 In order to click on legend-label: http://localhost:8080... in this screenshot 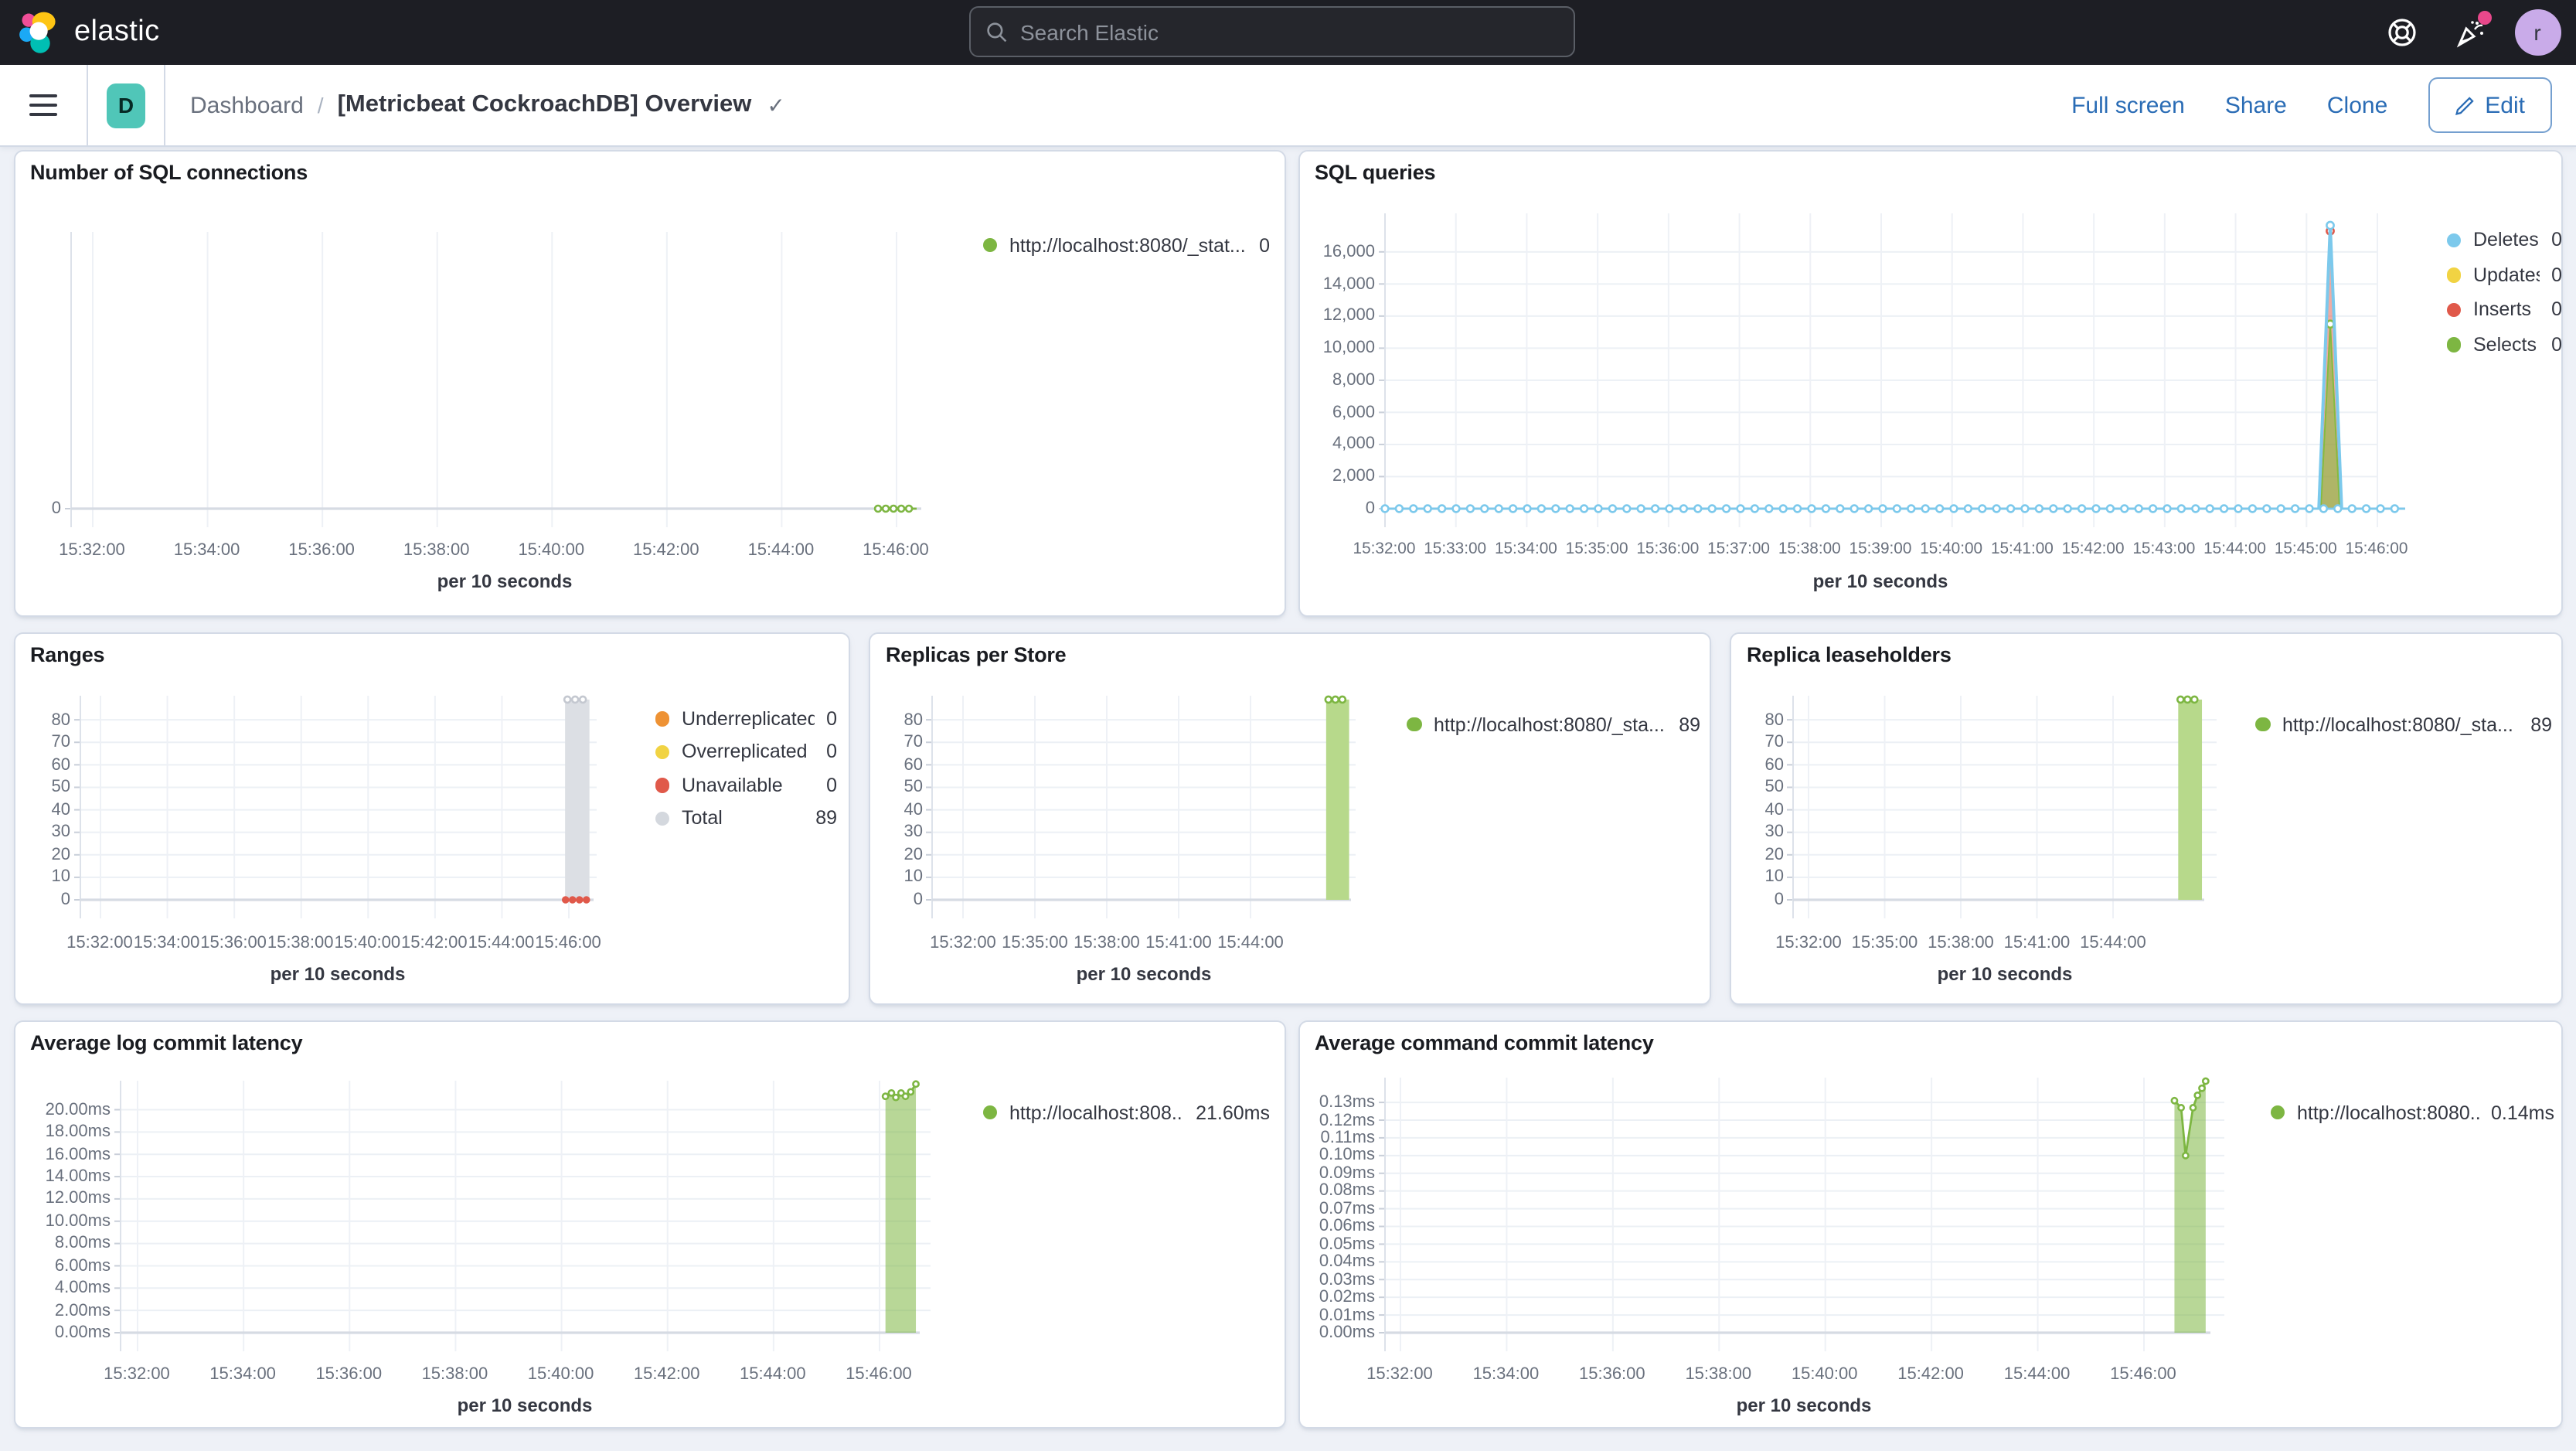, I will do `click(2388, 1112)`.